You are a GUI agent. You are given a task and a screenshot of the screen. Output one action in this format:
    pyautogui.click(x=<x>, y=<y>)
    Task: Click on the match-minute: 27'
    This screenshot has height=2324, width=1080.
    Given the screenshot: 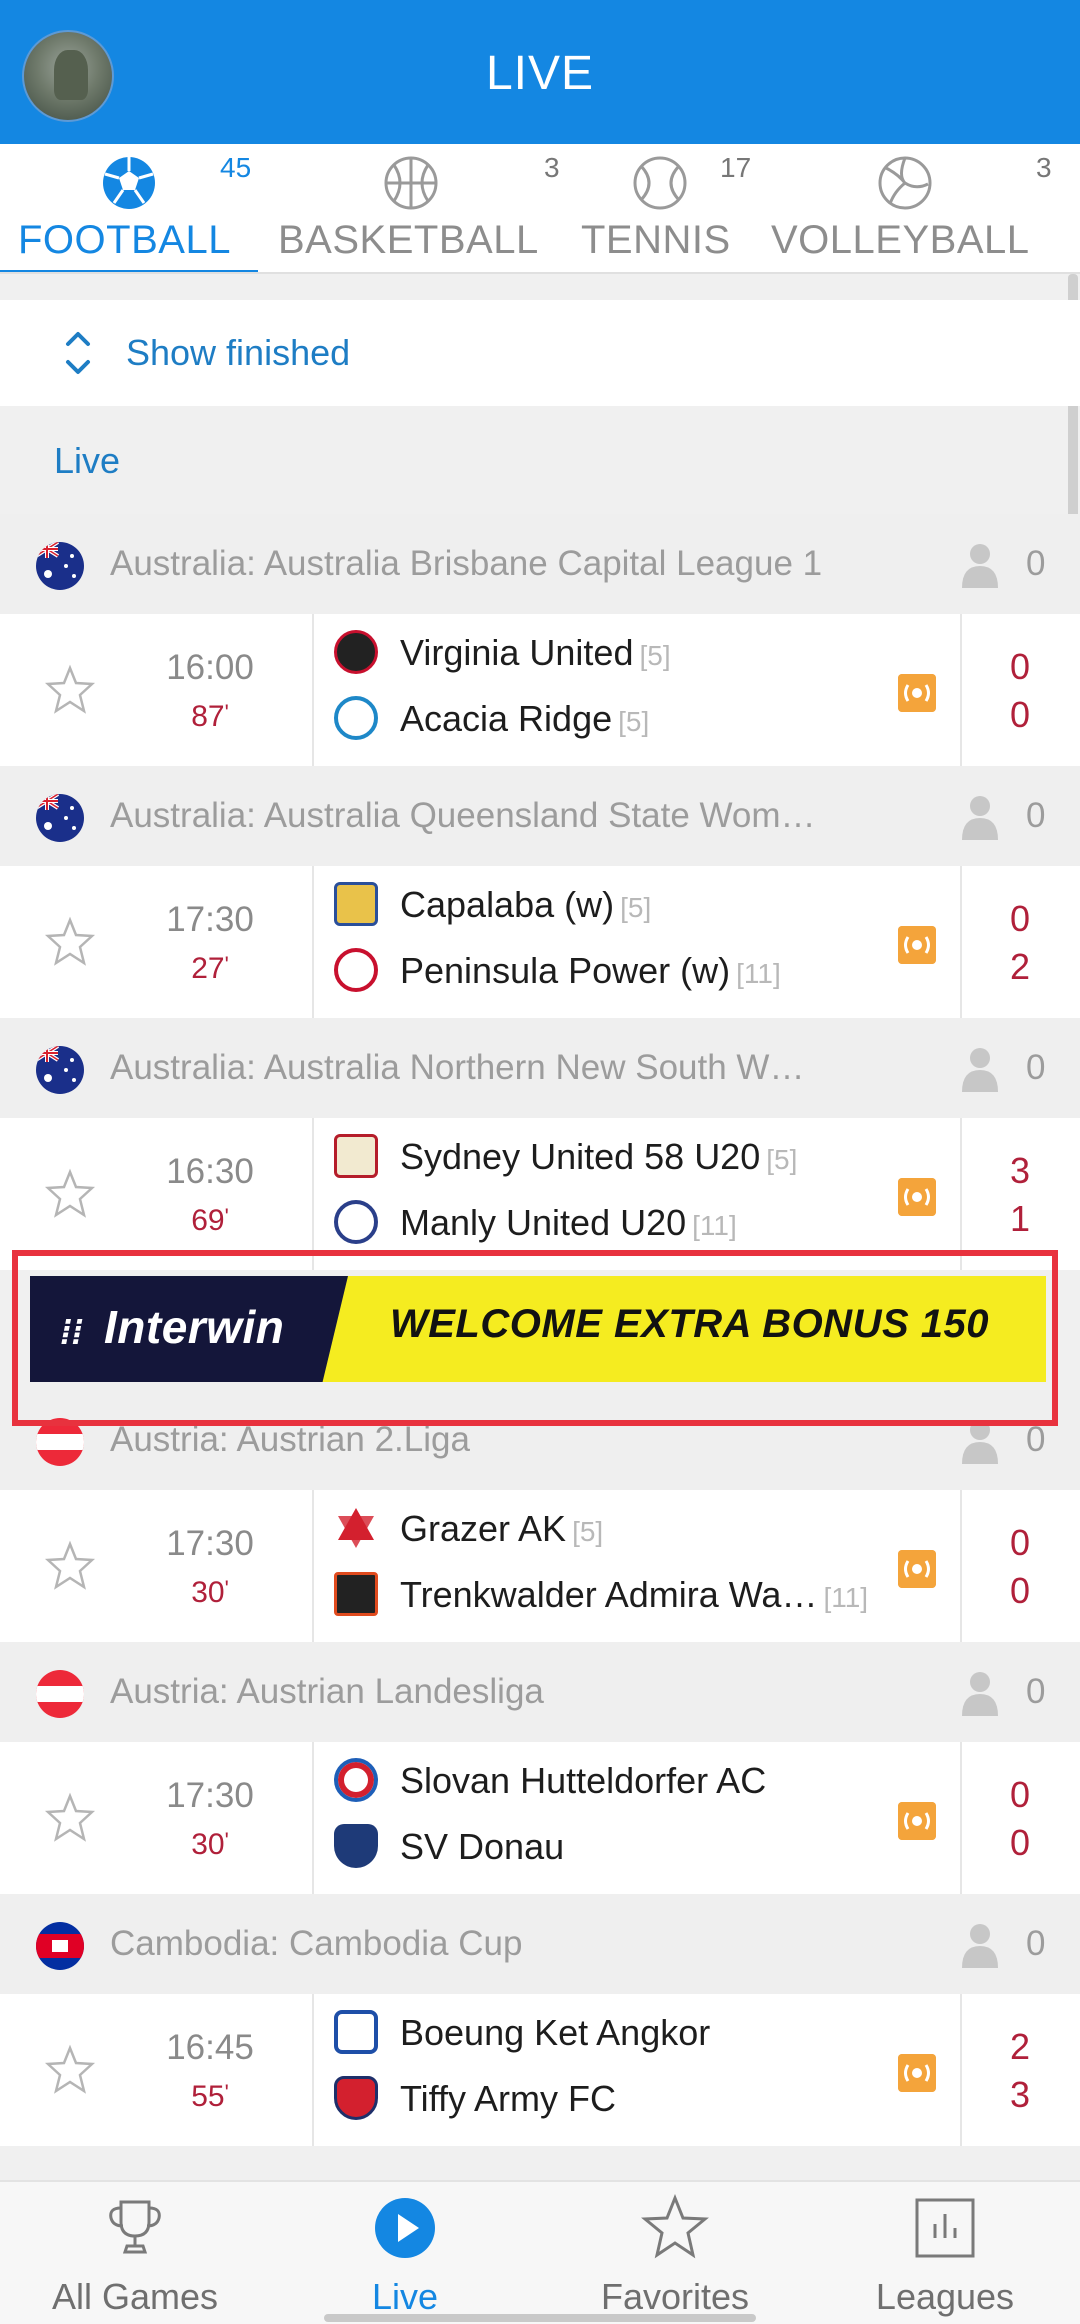 What is the action you would take?
    pyautogui.click(x=210, y=968)
    